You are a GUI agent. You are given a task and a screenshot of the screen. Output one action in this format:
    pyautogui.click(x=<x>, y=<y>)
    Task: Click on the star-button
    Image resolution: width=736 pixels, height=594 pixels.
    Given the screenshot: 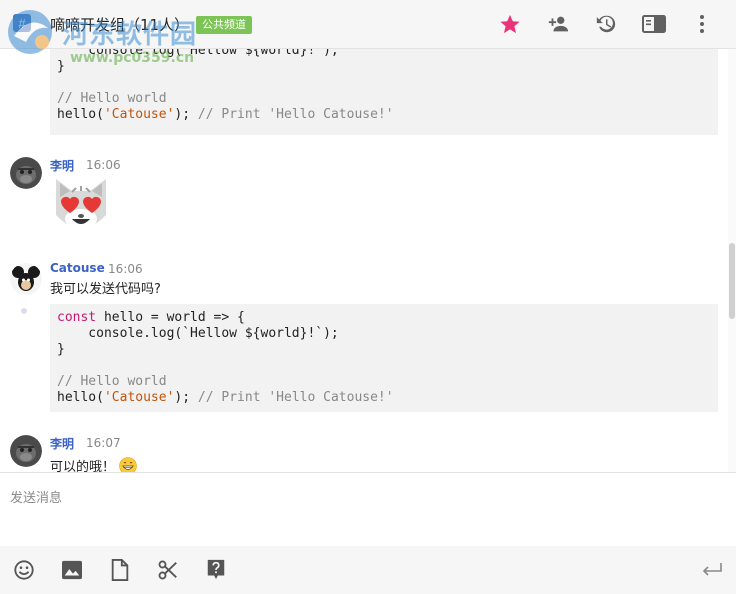 What is the action you would take?
    pyautogui.click(x=510, y=24)
    